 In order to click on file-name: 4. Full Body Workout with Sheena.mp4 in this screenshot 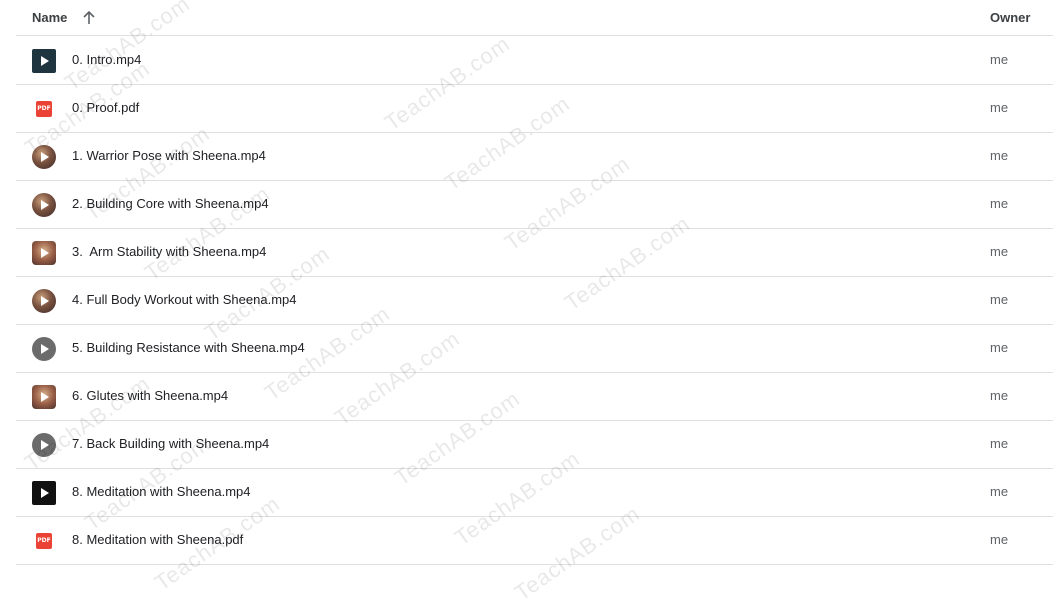, I will do `click(184, 299)`.